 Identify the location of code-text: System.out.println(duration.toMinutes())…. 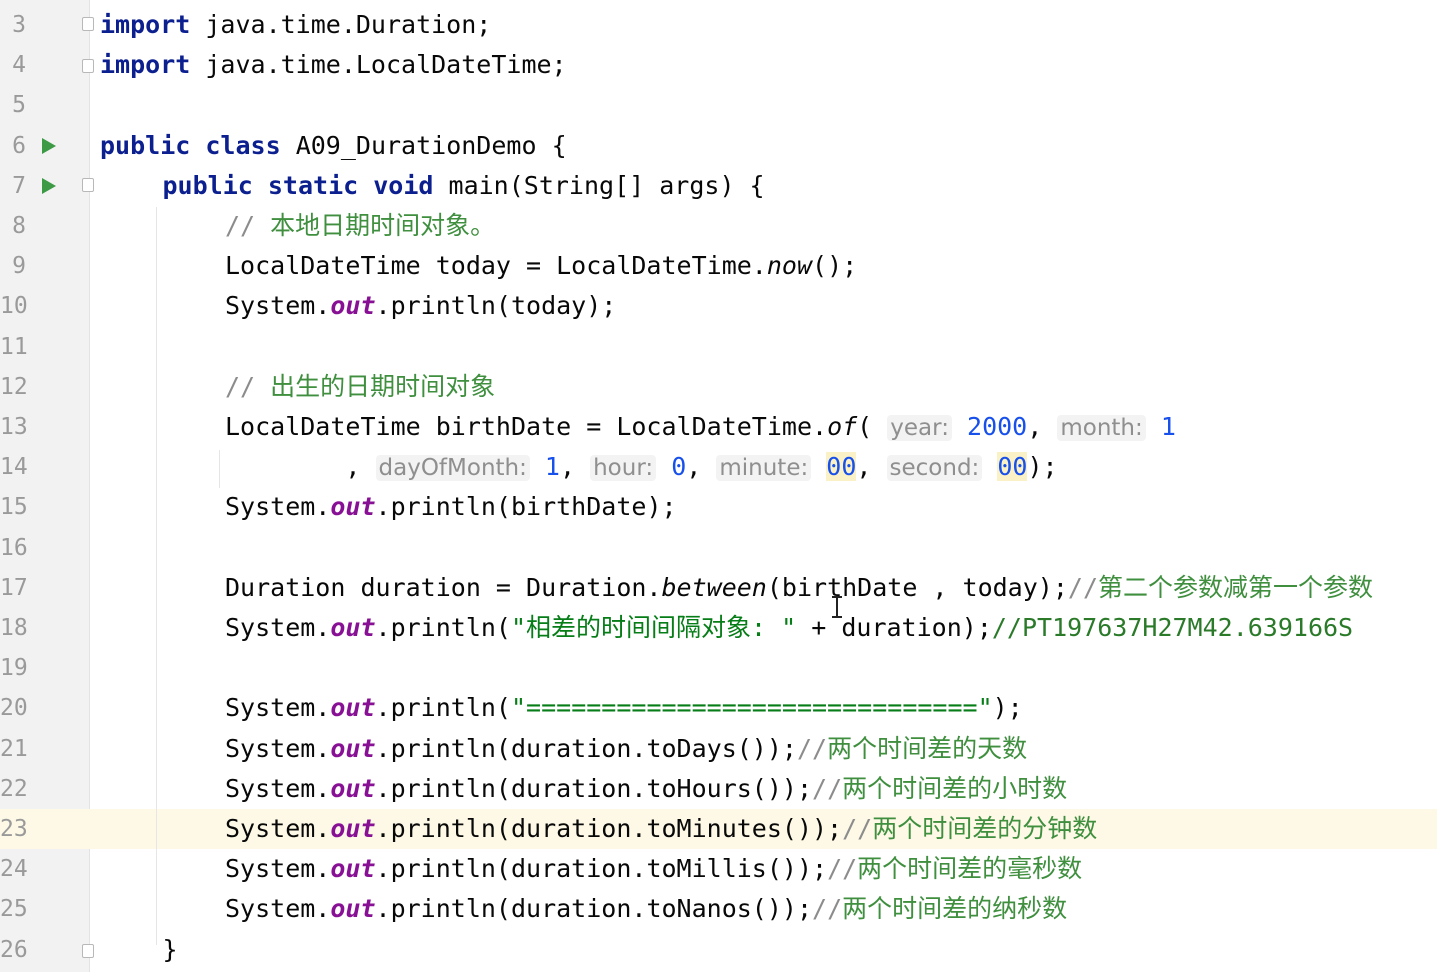
(661, 829).